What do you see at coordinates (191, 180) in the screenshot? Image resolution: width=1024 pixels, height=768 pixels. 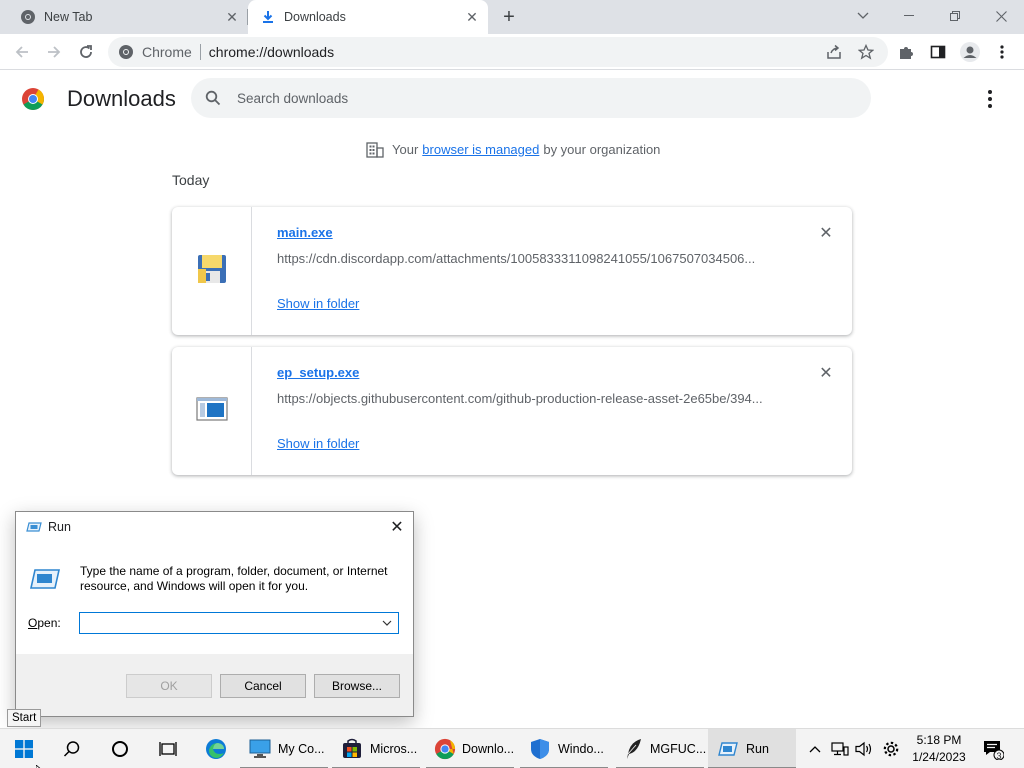 I see `date-section-heading: Today` at bounding box center [191, 180].